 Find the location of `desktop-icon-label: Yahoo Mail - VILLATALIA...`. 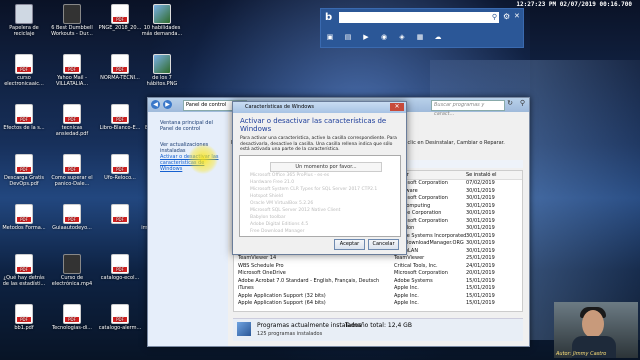

desktop-icon-label: Yahoo Mail - VILLATALIA... is located at coordinates (72, 81).